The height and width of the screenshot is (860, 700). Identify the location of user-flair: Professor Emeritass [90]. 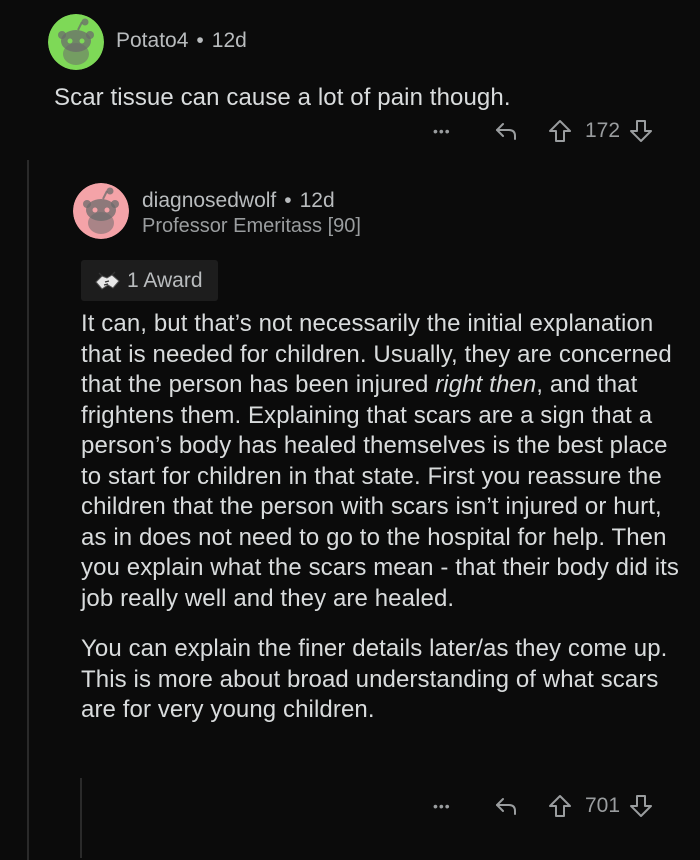
(251, 226).